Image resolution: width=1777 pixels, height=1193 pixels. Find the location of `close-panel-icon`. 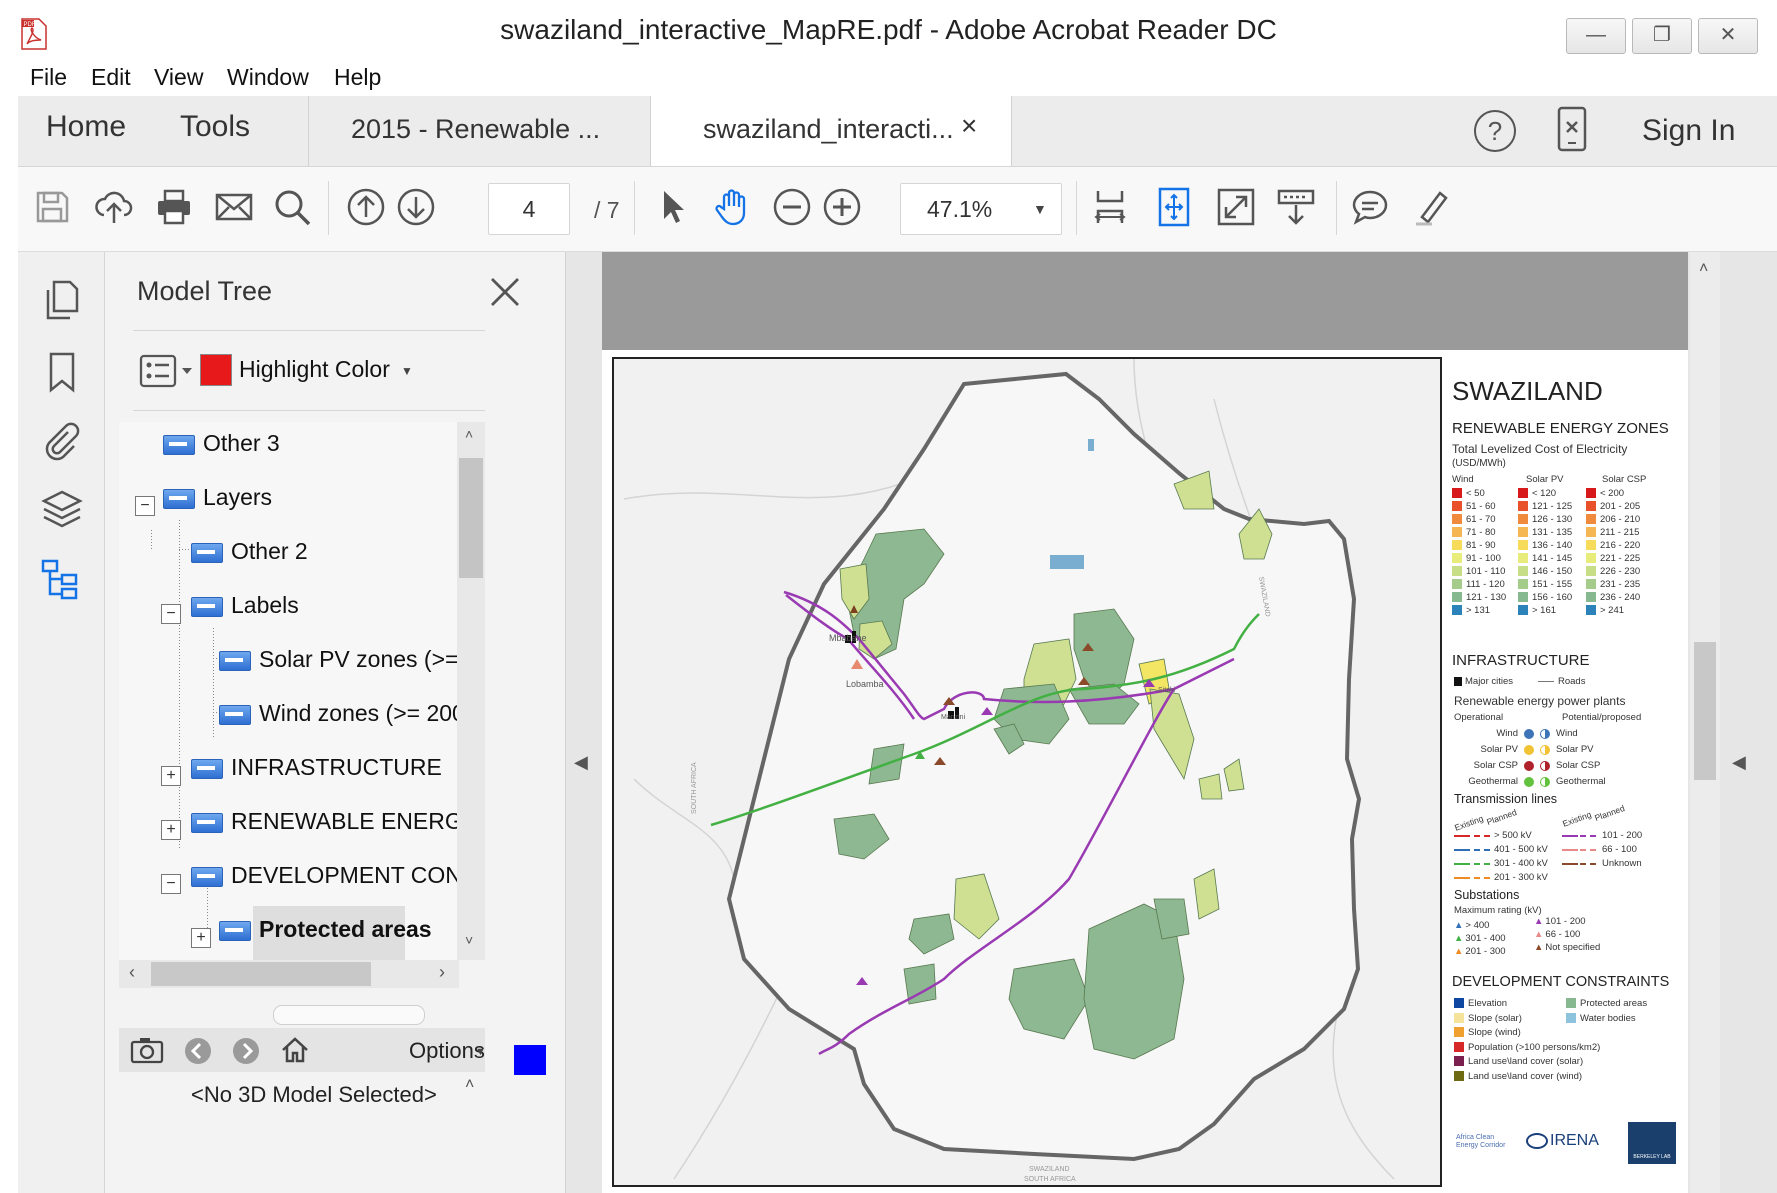

close-panel-icon is located at coordinates (505, 292).